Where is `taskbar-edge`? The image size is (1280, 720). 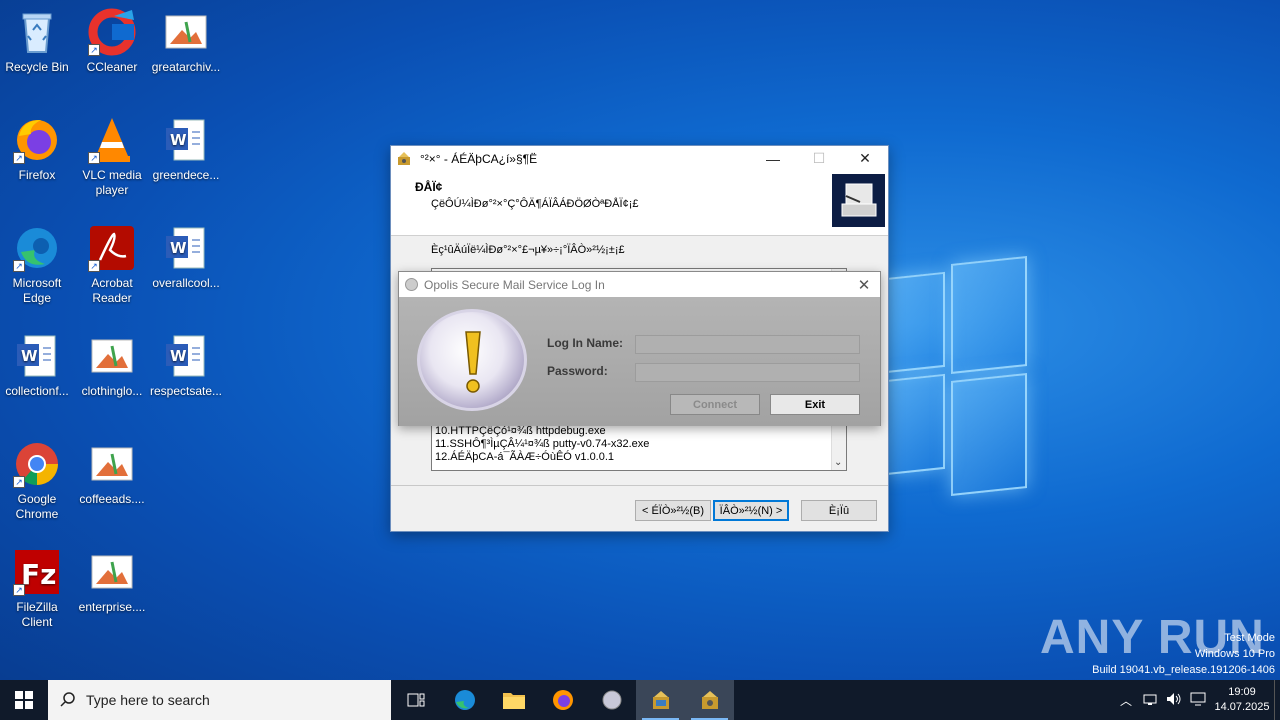
taskbar-edge is located at coordinates (464, 700).